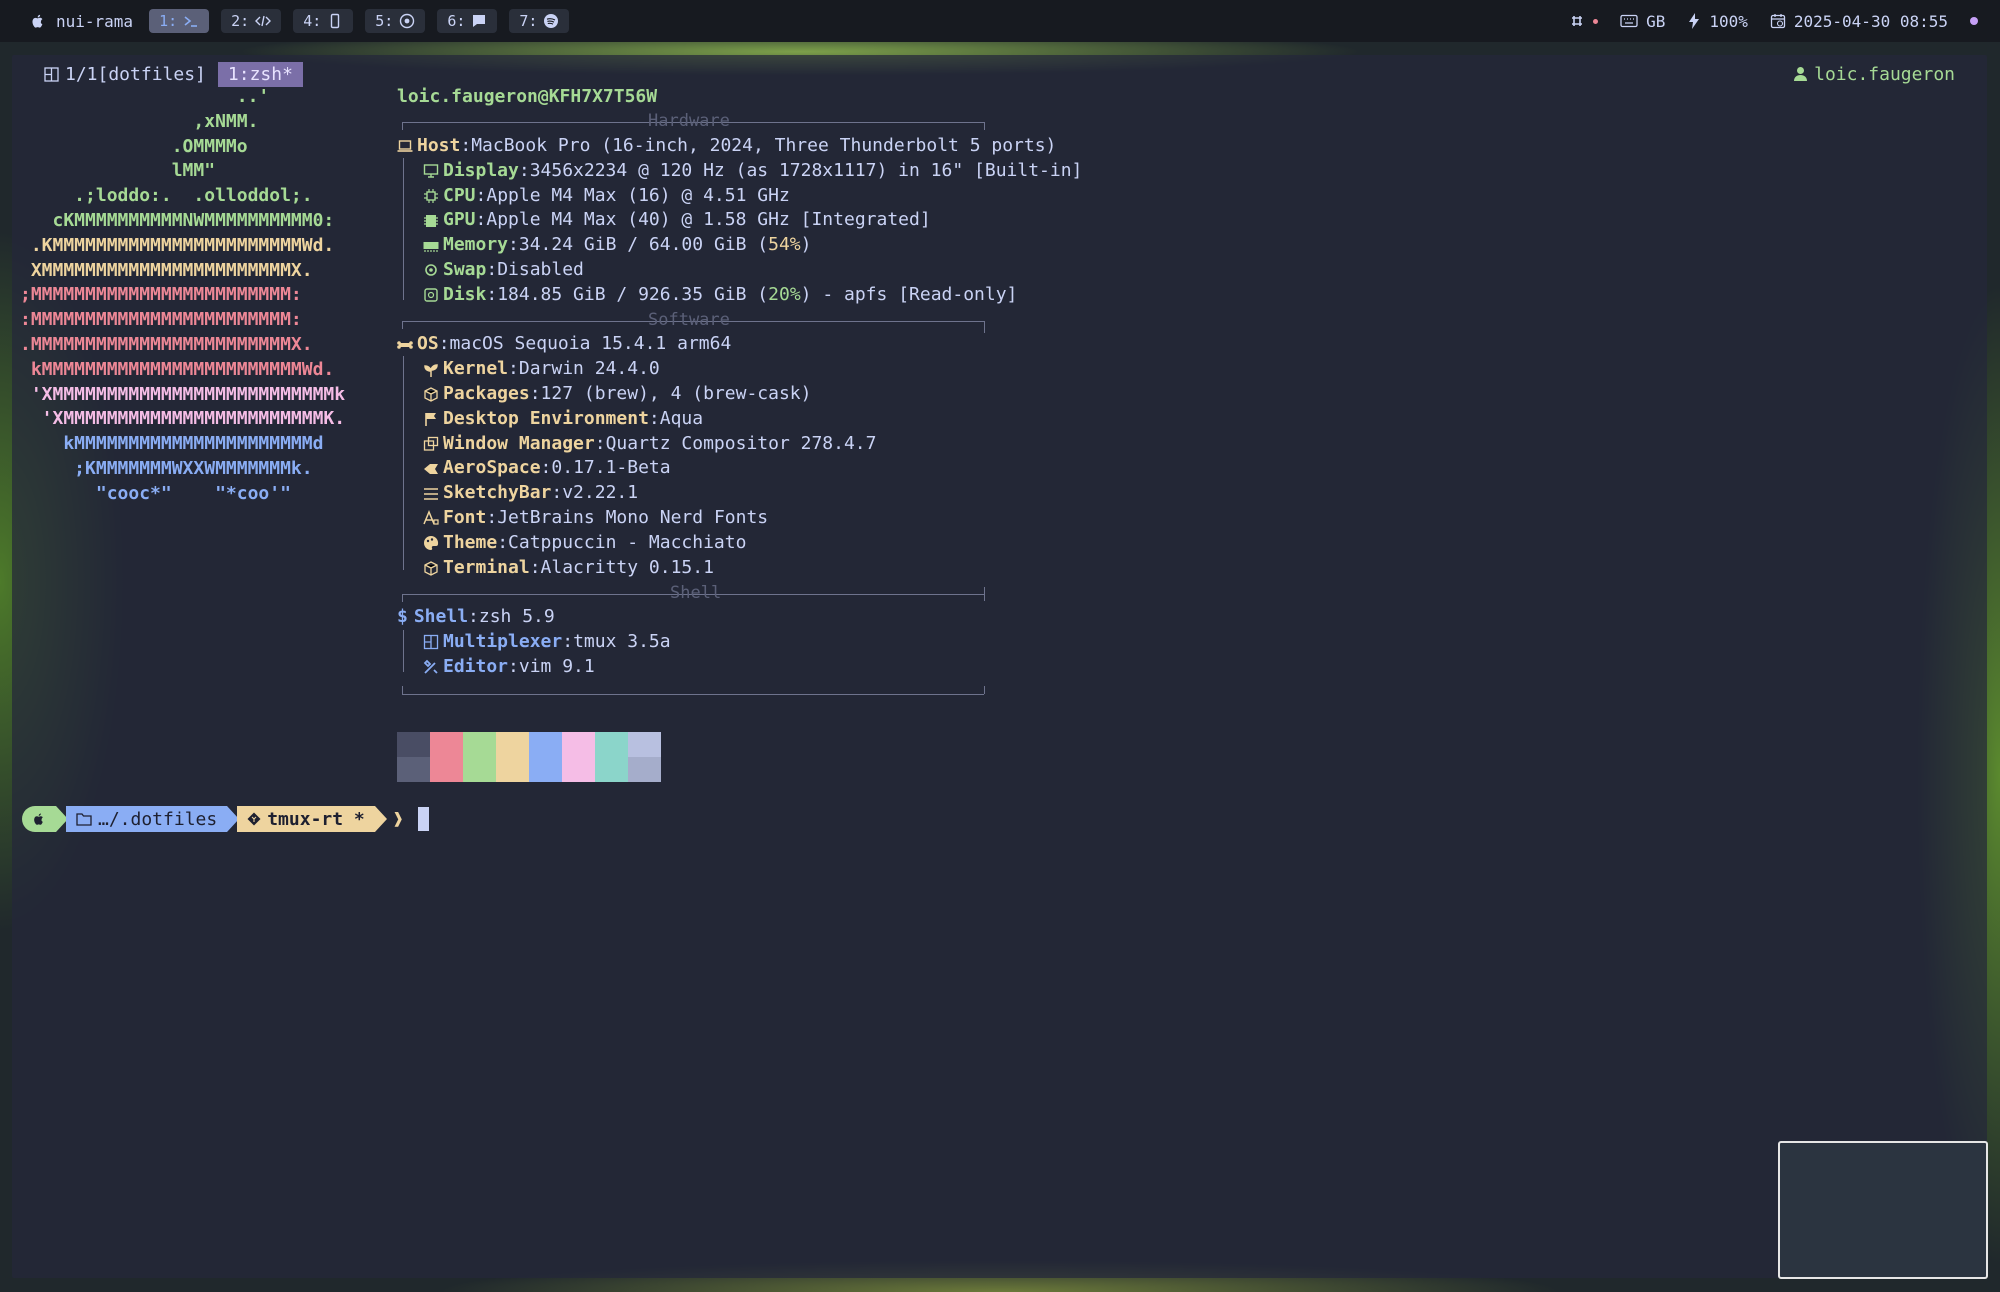 The height and width of the screenshot is (1292, 2000). I want to click on cpu-icon, so click(431, 195).